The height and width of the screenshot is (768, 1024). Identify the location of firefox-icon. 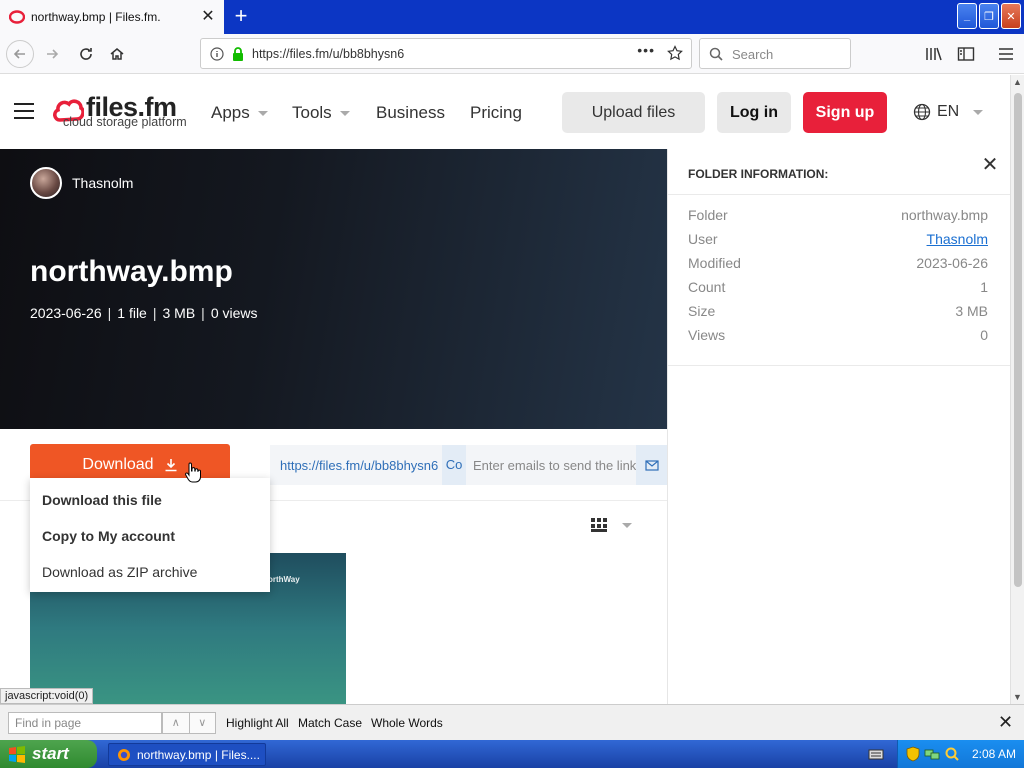
(124, 754).